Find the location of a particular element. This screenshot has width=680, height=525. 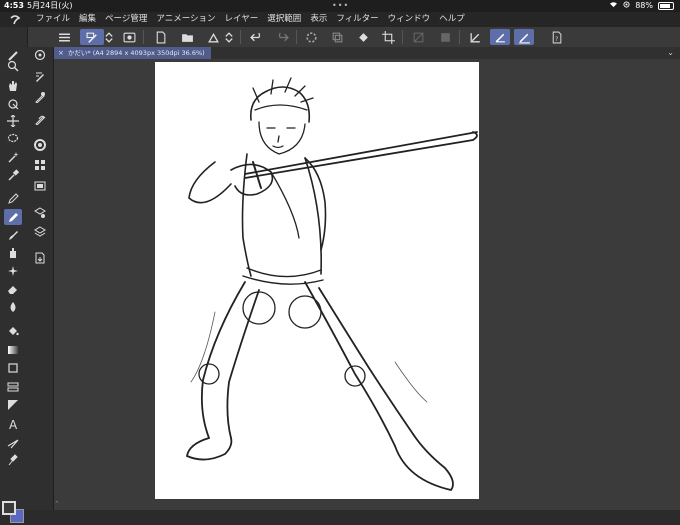

hamburger-menu-icon is located at coordinates (64, 37).